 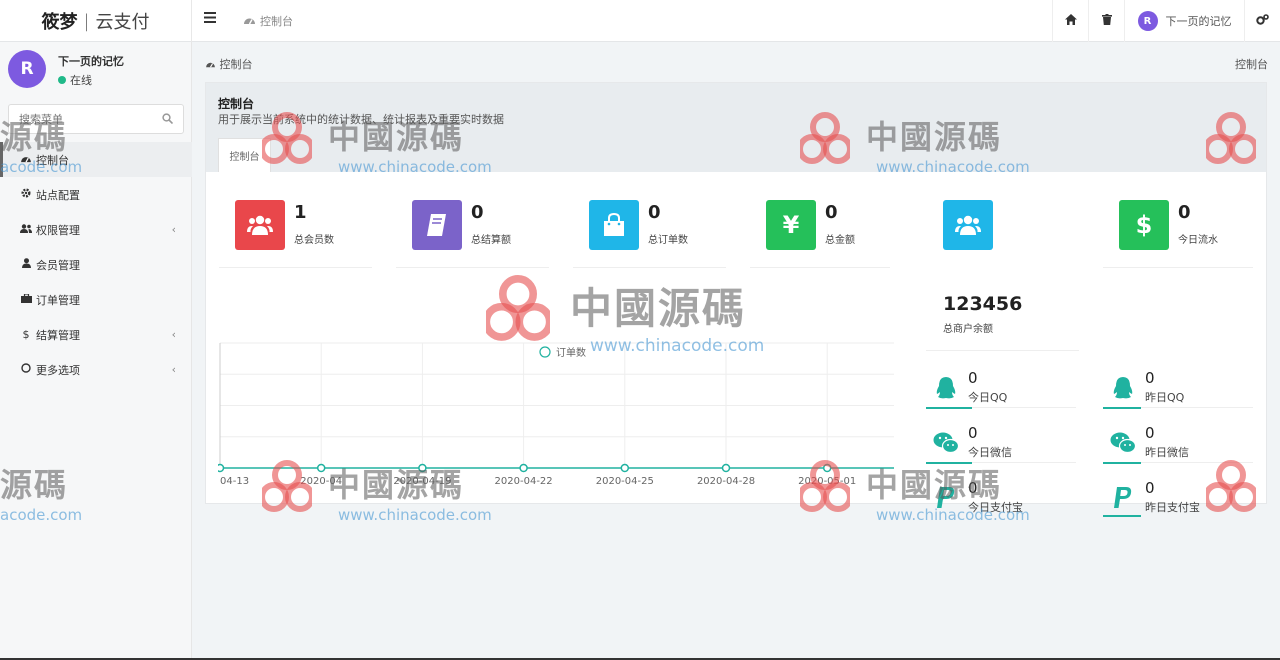 I want to click on stat-label: 今日微信, so click(x=990, y=452).